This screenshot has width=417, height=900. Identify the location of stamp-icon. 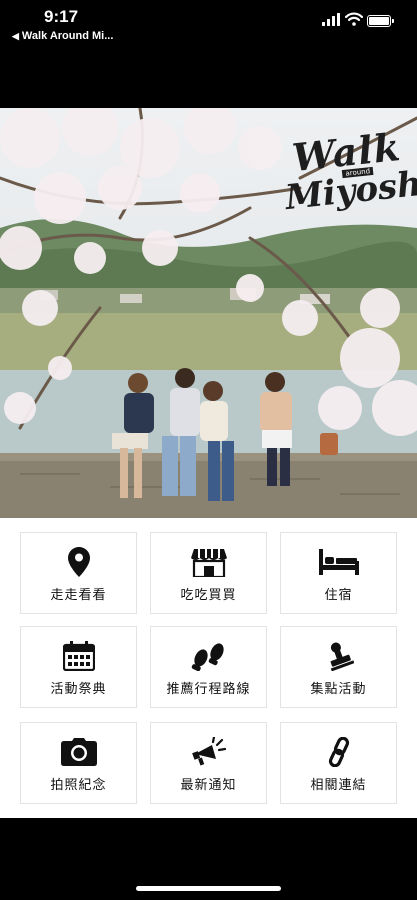
(339, 656).